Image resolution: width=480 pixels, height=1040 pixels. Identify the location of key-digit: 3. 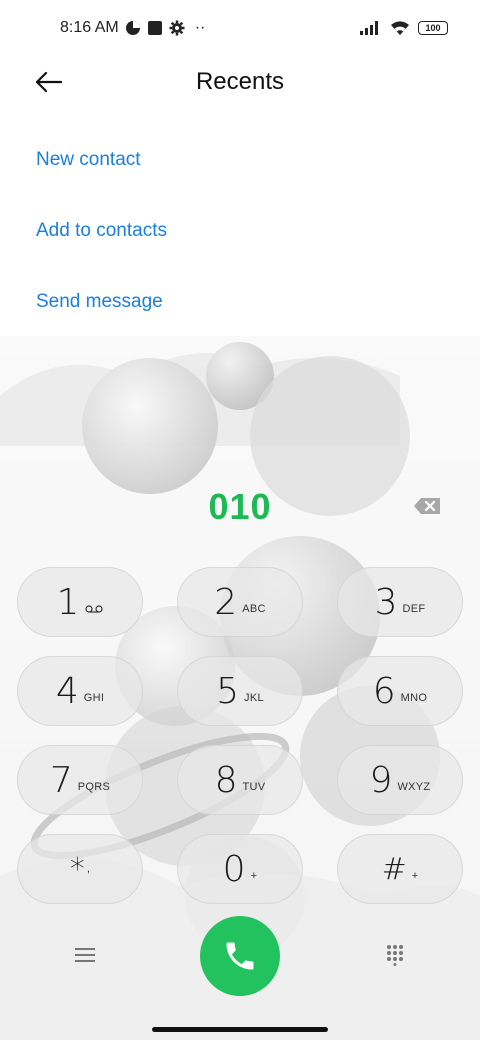
(386, 602).